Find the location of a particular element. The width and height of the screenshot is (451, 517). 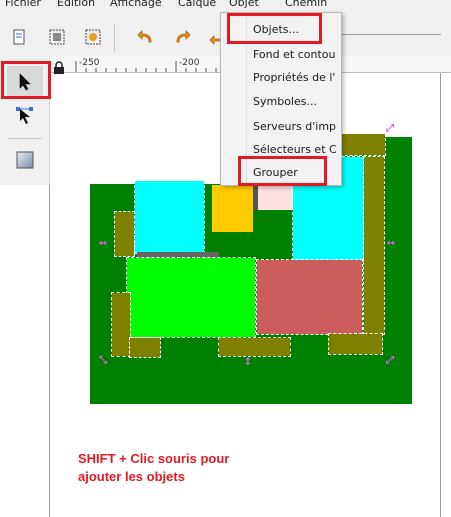

menu-item-fond-et-contour: Fond et contou is located at coordinates (294, 54).